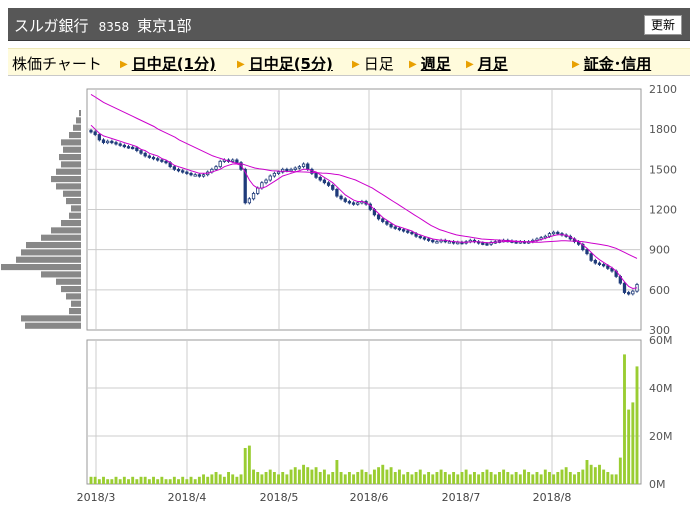 The height and width of the screenshot is (525, 699). What do you see at coordinates (663, 89) in the screenshot?
I see `price-tick-label: 2100` at bounding box center [663, 89].